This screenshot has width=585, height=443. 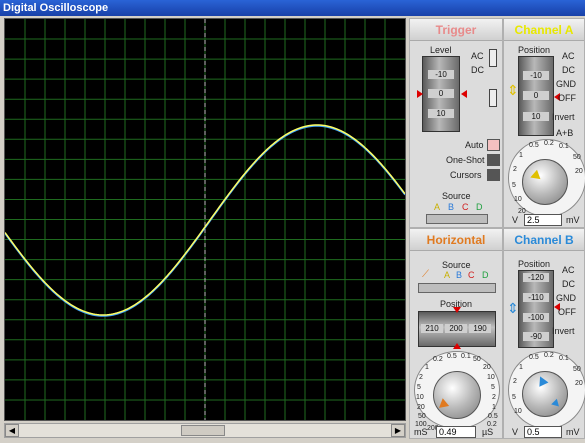 I want to click on channel-a-dial-mark: 0.2, so click(x=549, y=143).